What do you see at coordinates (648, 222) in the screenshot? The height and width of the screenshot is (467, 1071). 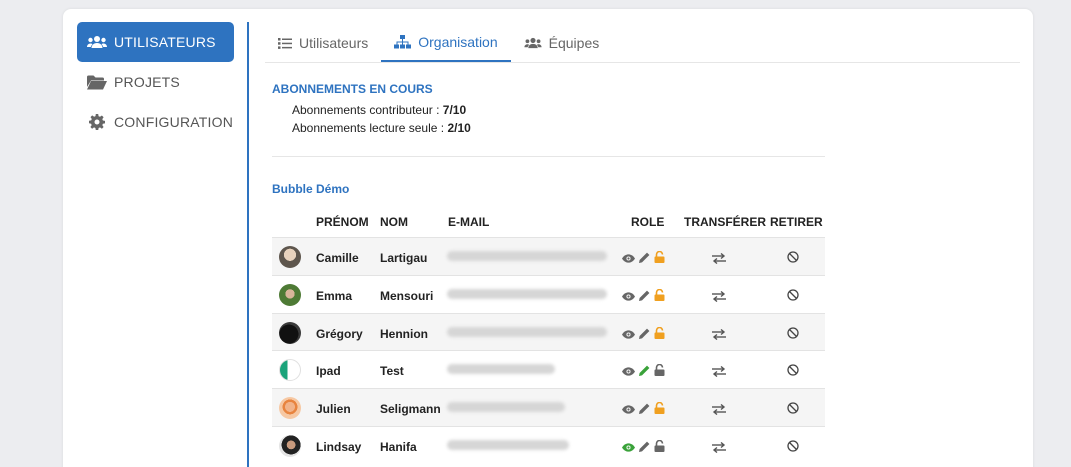 I see `header-role: ROLE` at bounding box center [648, 222].